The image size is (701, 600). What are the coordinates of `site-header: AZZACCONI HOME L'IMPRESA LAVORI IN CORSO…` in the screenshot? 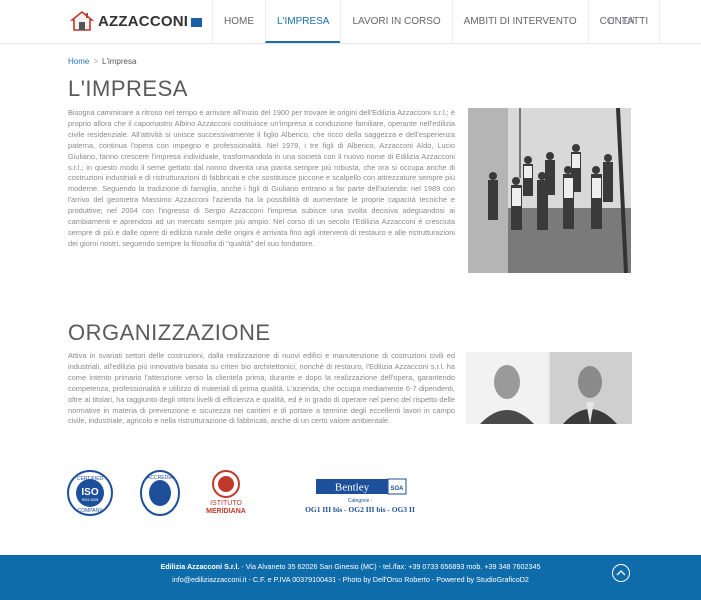 It's located at (350, 22).